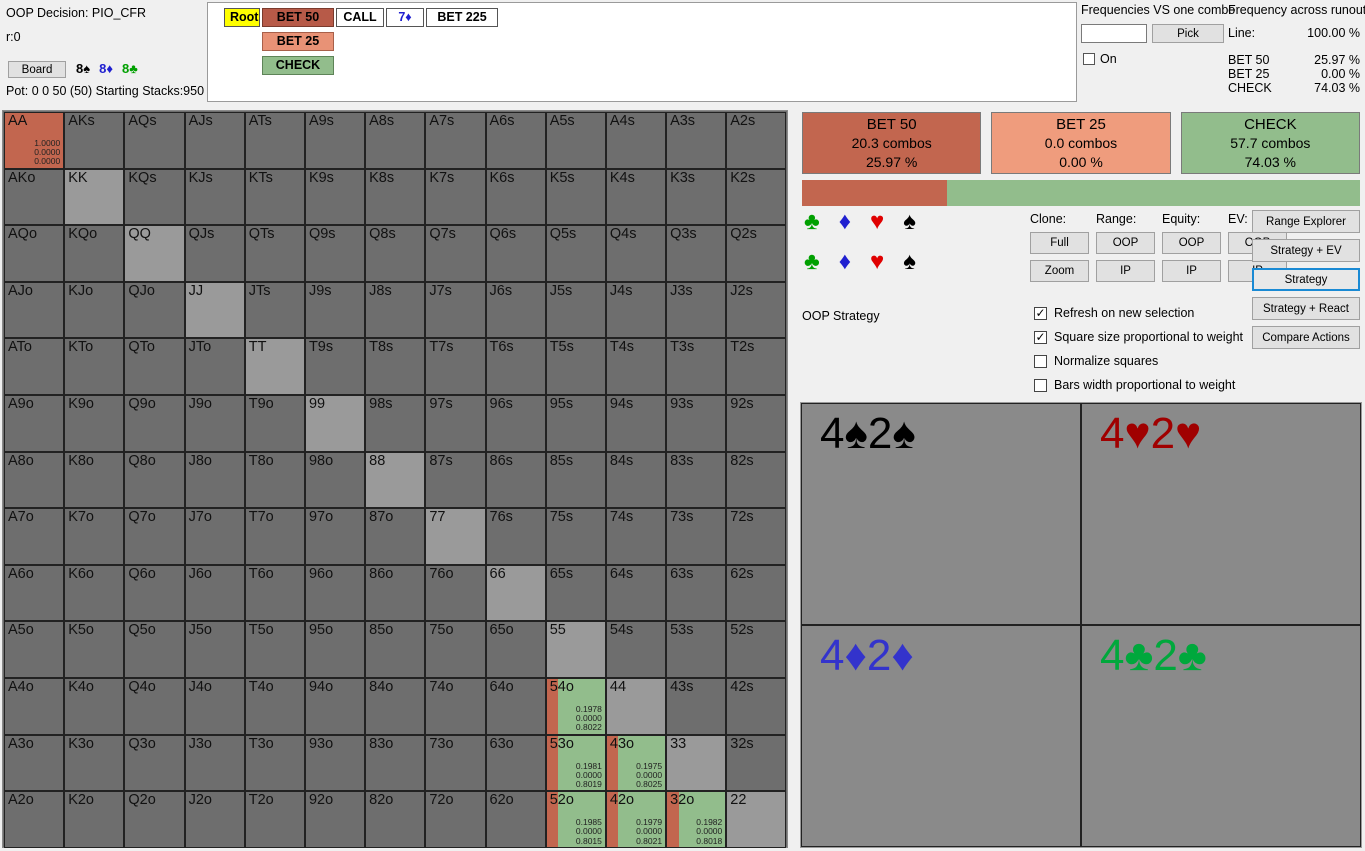 This screenshot has height=851, width=1365. Describe the element at coordinates (34, 140) in the screenshot. I see `range-cell: AA 1.0000 0.0000 0.0000` at that location.